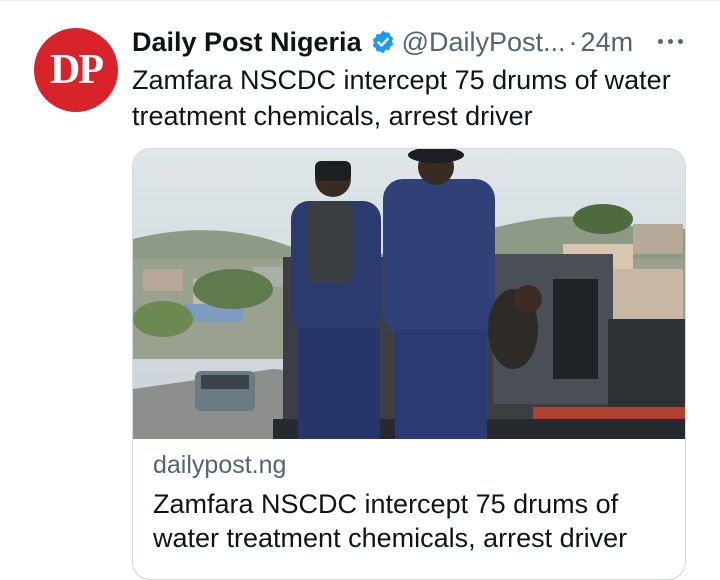 This screenshot has height=580, width=720. I want to click on card-domain: dailypost.ng, so click(219, 465).